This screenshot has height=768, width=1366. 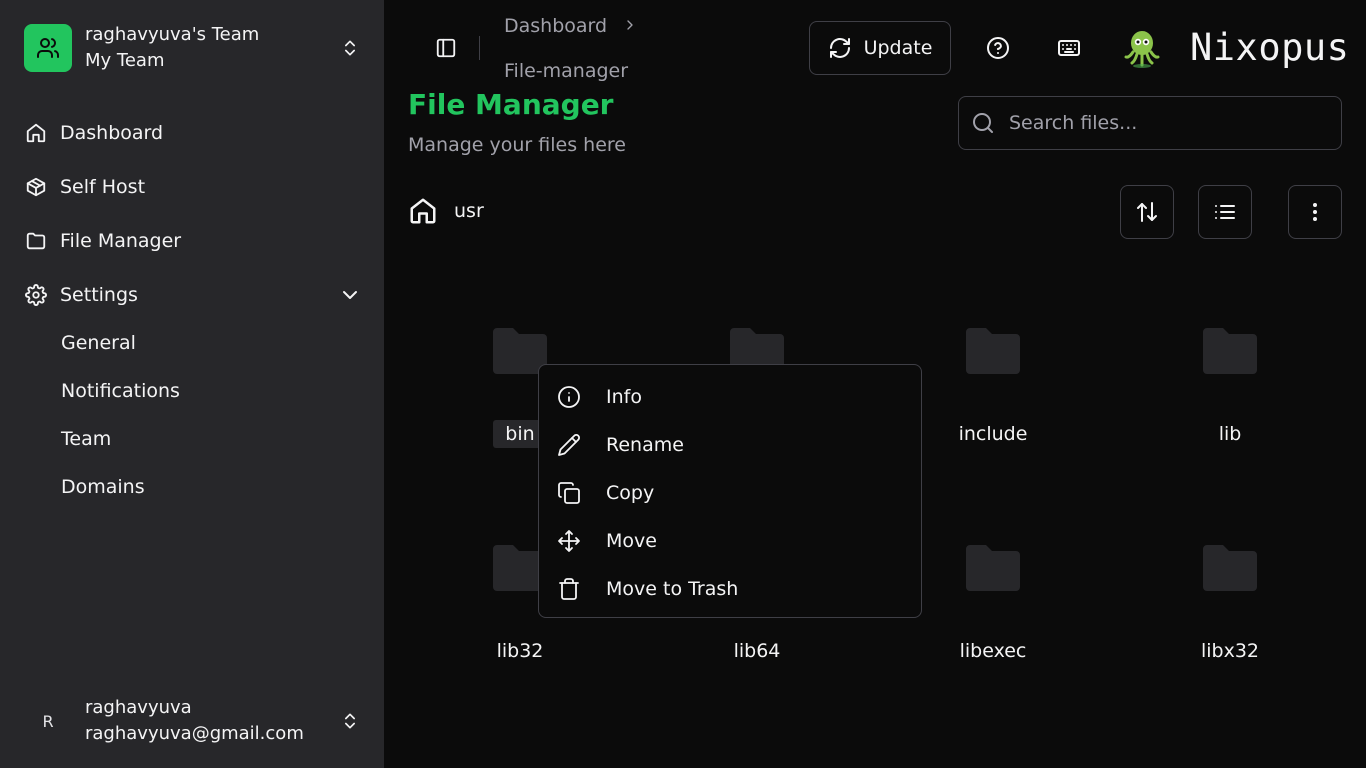 What do you see at coordinates (36, 295) in the screenshot?
I see `gear-icon` at bounding box center [36, 295].